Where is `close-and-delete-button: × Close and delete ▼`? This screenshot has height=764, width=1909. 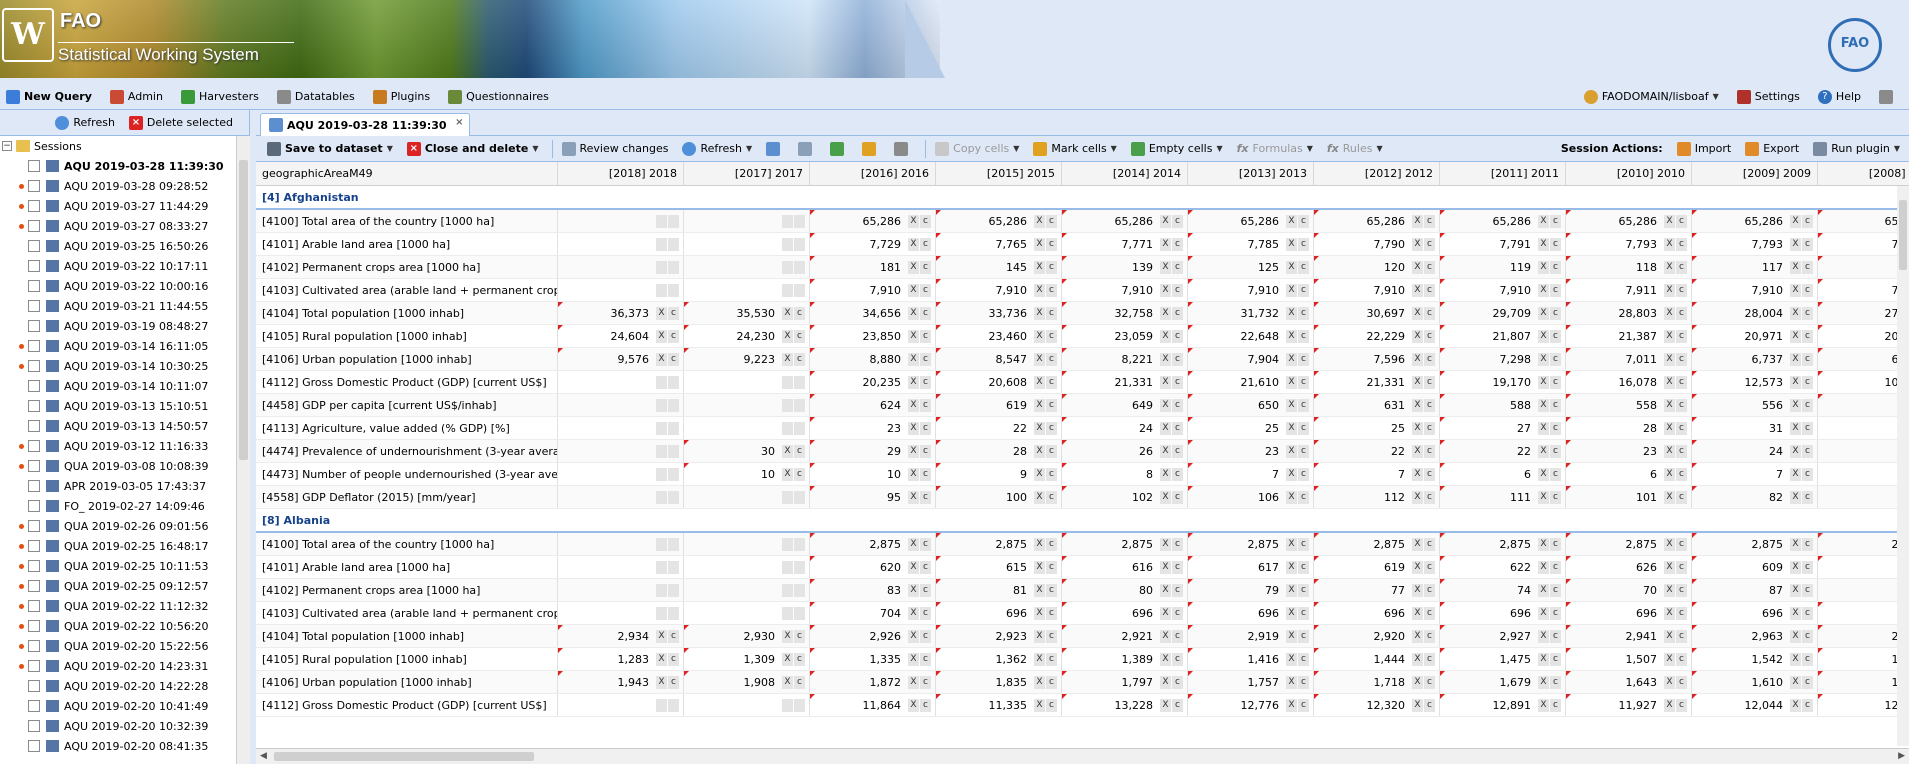
close-and-delete-button: × Close and delete ▼ is located at coordinates (473, 149).